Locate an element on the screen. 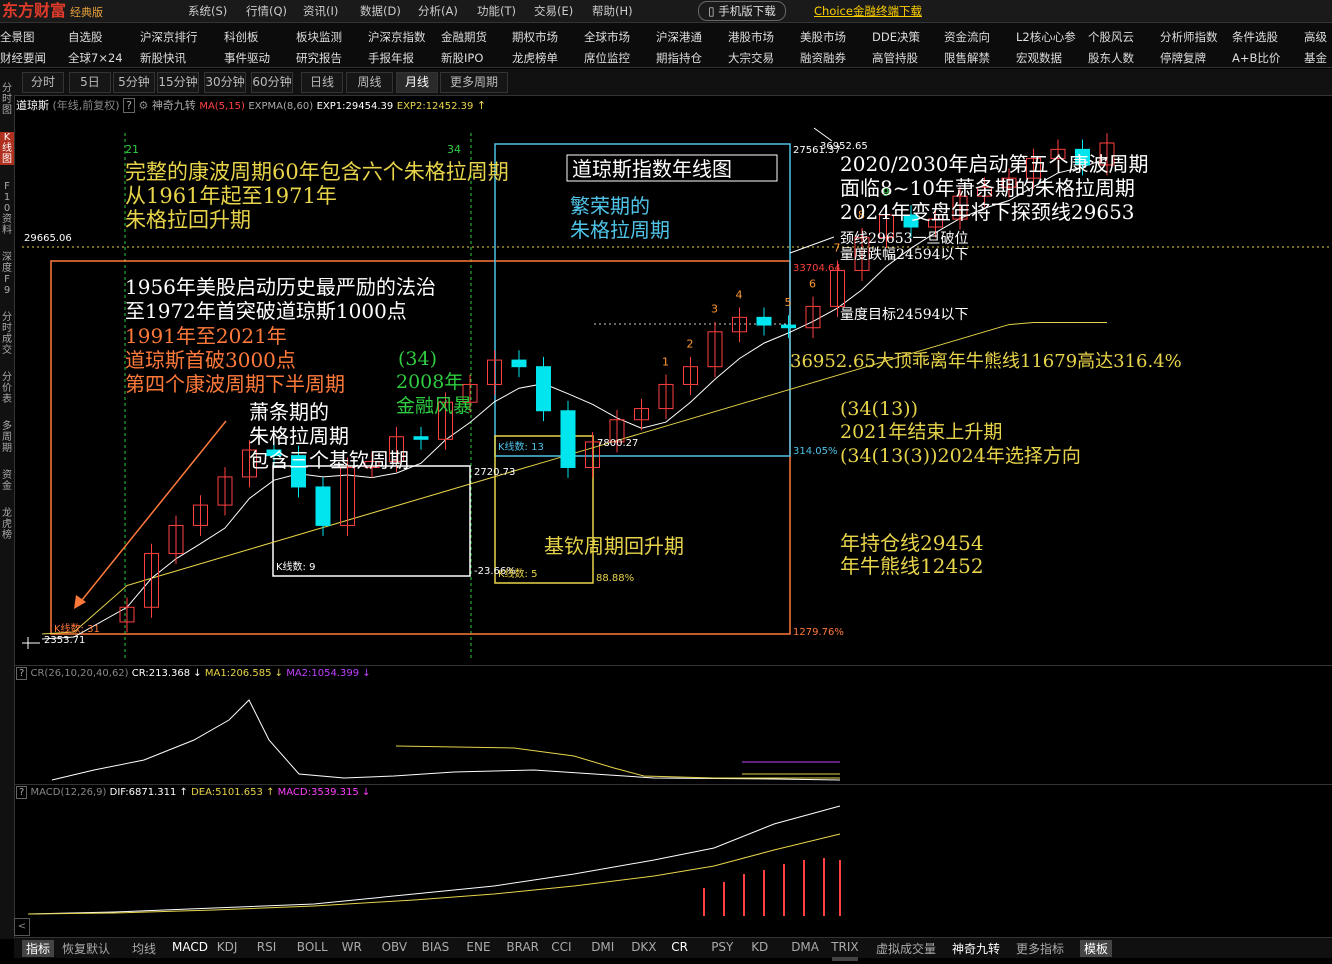 This screenshot has width=1332, height=964. left-strip-tab: 分时图 is located at coordinates (7, 99).